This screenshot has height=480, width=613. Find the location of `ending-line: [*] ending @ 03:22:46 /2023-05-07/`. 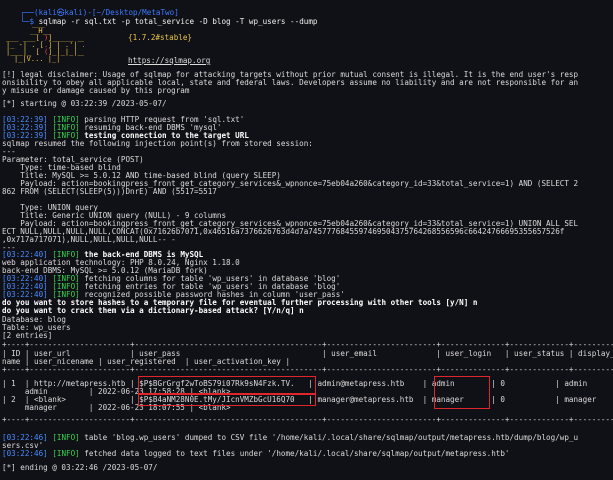

ending-line: [*] ending @ 03:22:46 /2023-05-07/ is located at coordinates (80, 467).